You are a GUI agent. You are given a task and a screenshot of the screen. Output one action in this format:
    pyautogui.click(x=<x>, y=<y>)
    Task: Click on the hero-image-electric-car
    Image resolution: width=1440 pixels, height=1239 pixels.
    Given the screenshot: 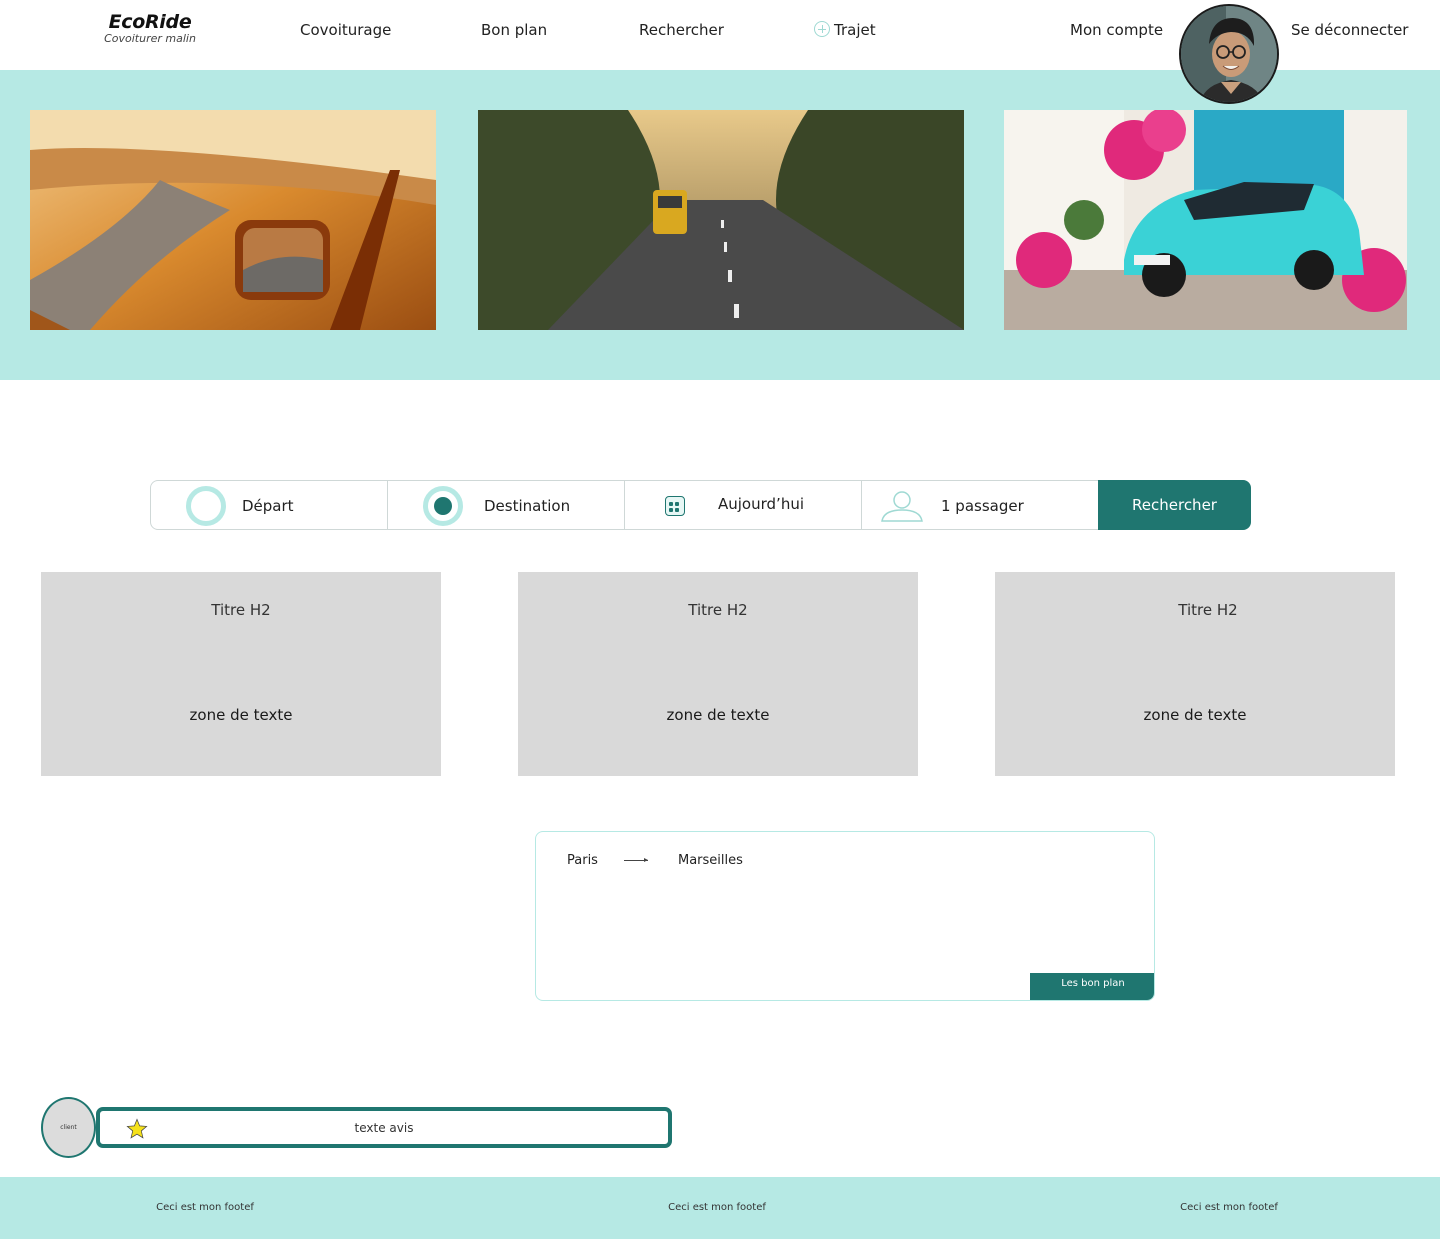 What is the action you would take?
    pyautogui.click(x=1205, y=220)
    